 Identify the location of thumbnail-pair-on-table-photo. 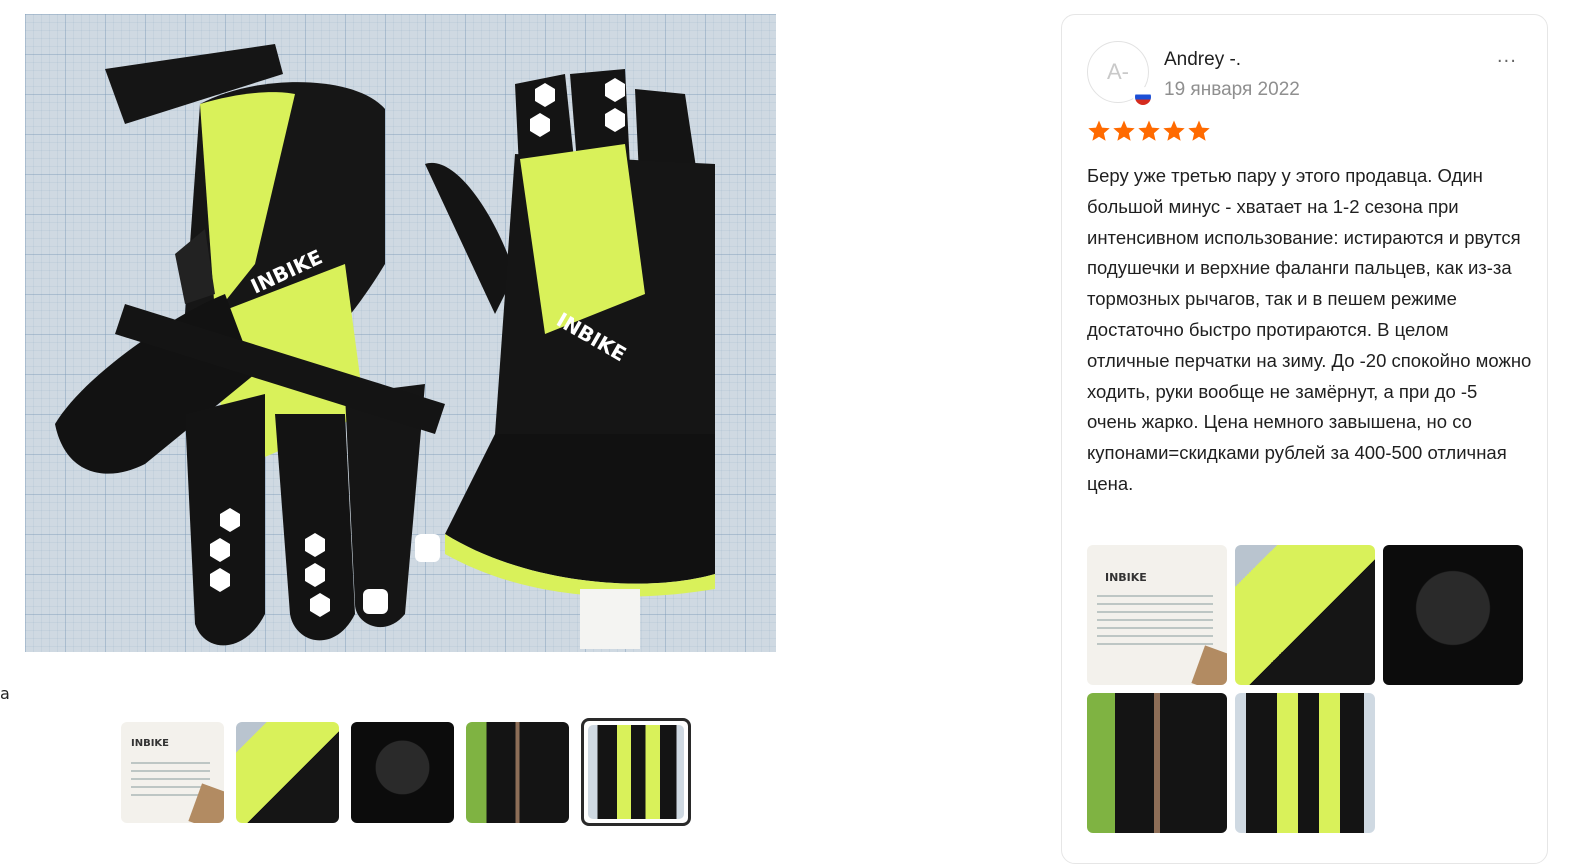
(517, 772).